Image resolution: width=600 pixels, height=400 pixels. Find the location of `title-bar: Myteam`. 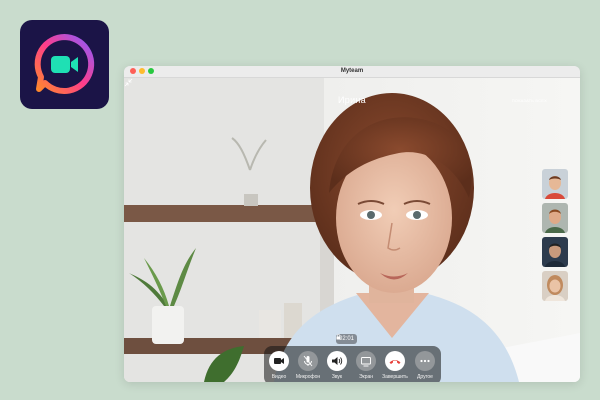

title-bar: Myteam is located at coordinates (352, 72).